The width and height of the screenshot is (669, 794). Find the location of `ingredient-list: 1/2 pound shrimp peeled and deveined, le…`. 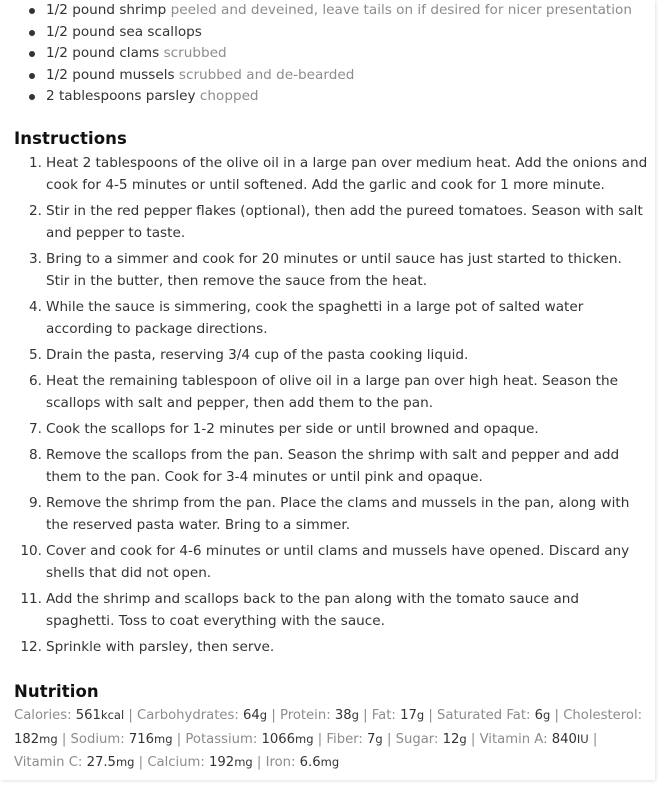

ingredient-list: 1/2 pound shrimp peeled and deveined, le… is located at coordinates (320, 54).